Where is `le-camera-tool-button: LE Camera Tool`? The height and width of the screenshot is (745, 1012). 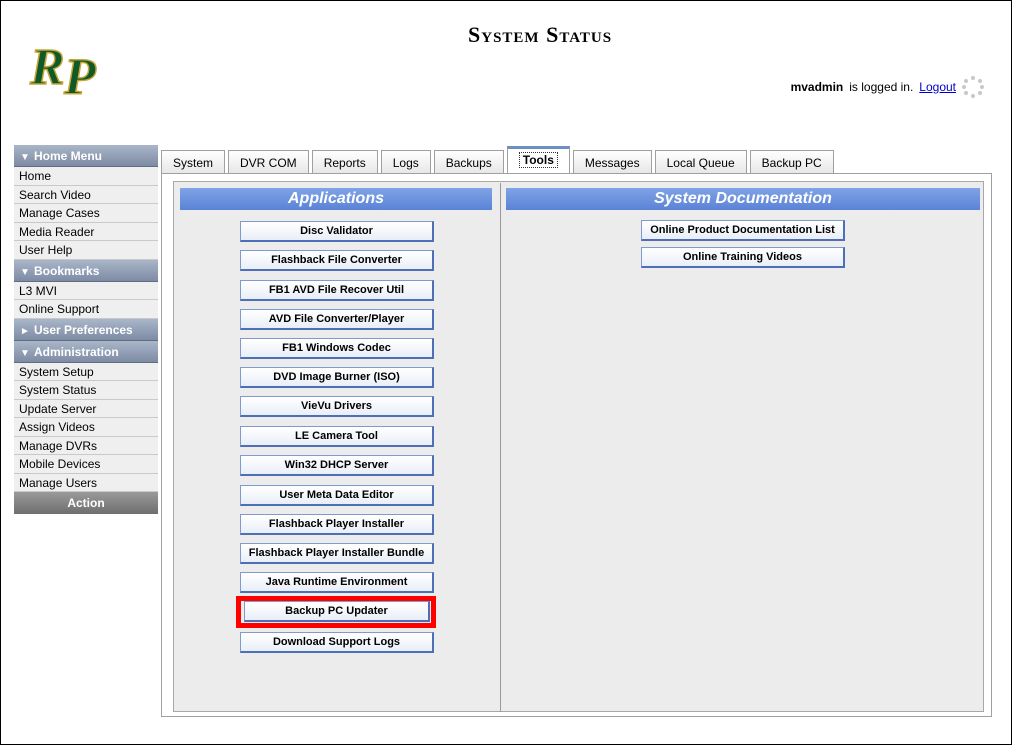
le-camera-tool-button: LE Camera Tool is located at coordinates (337, 436).